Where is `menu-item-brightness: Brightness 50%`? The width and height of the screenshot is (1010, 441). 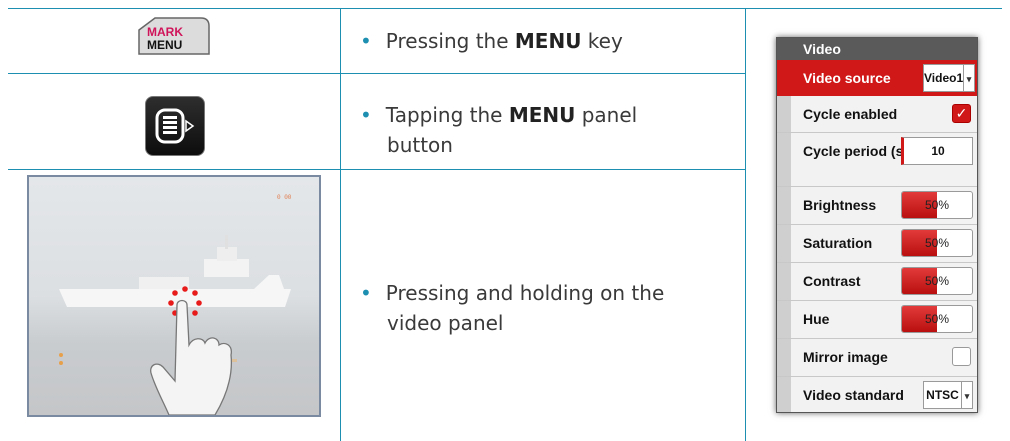
menu-item-brightness: Brightness 50% is located at coordinates (877, 204).